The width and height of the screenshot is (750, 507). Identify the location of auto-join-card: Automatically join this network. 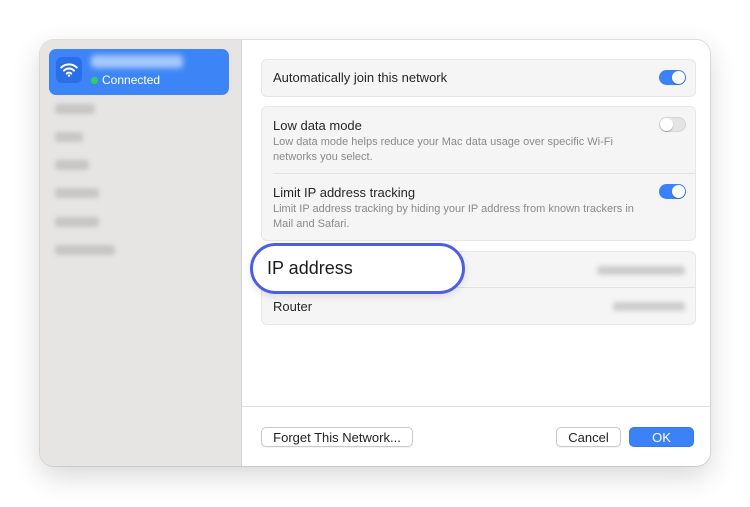
(478, 78).